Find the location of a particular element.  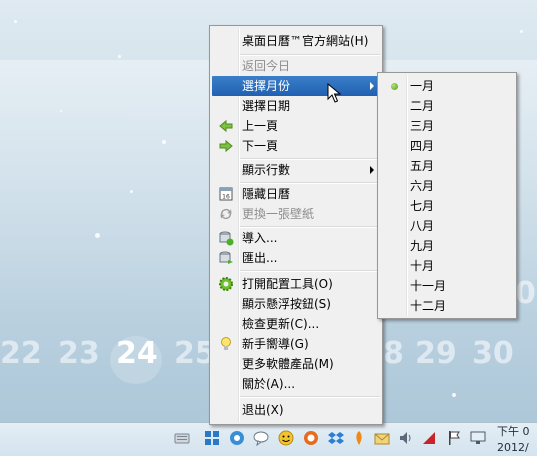

menu-item-label: 顯示行數 is located at coordinates (266, 170).